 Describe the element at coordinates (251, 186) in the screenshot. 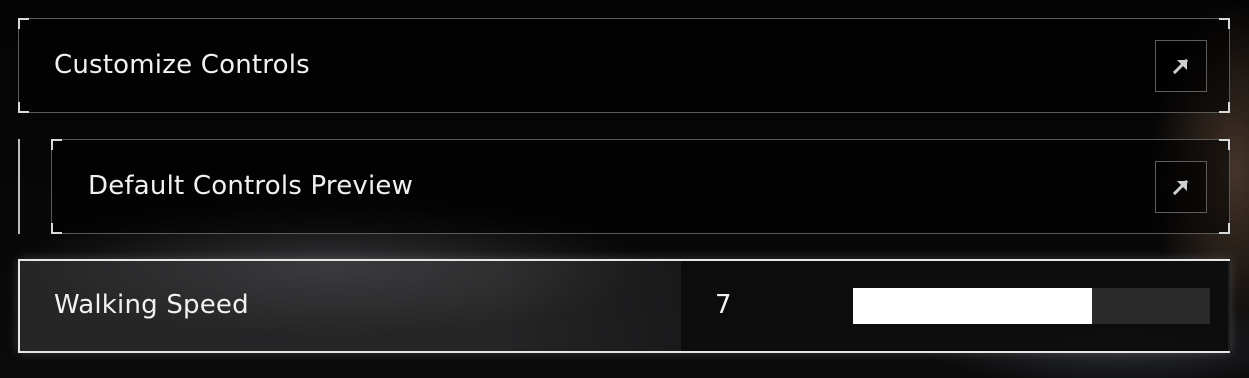

I see `default-controls-preview-label: Default Controls Preview` at that location.